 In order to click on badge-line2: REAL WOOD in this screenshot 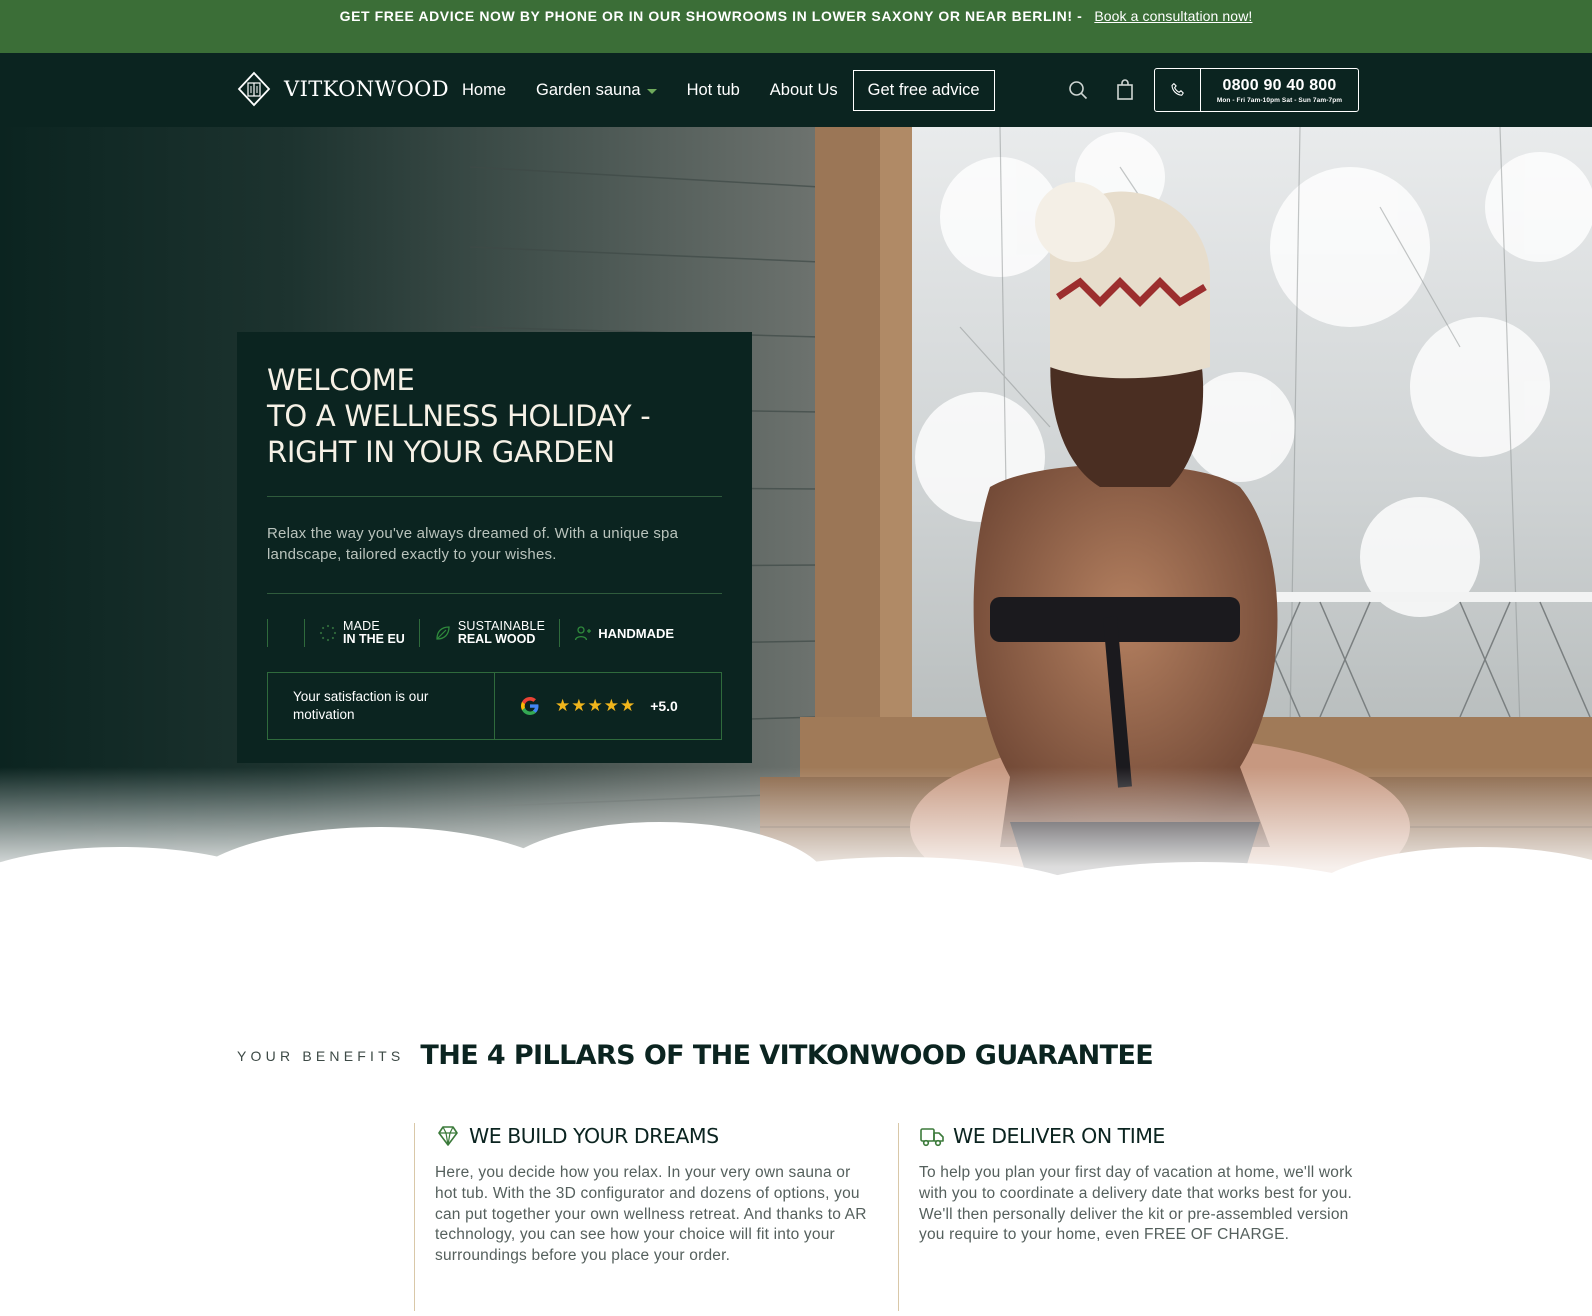, I will do `click(496, 639)`.